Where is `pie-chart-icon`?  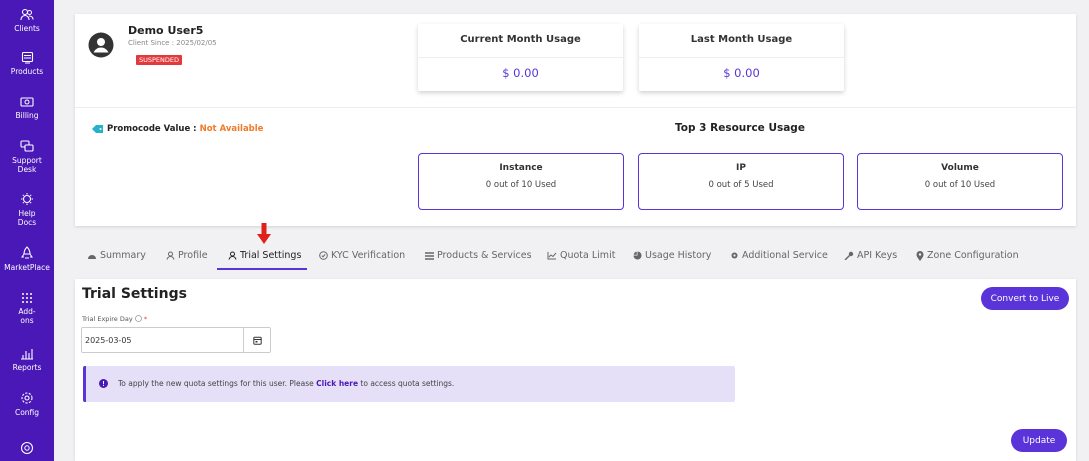 pie-chart-icon is located at coordinates (637, 255).